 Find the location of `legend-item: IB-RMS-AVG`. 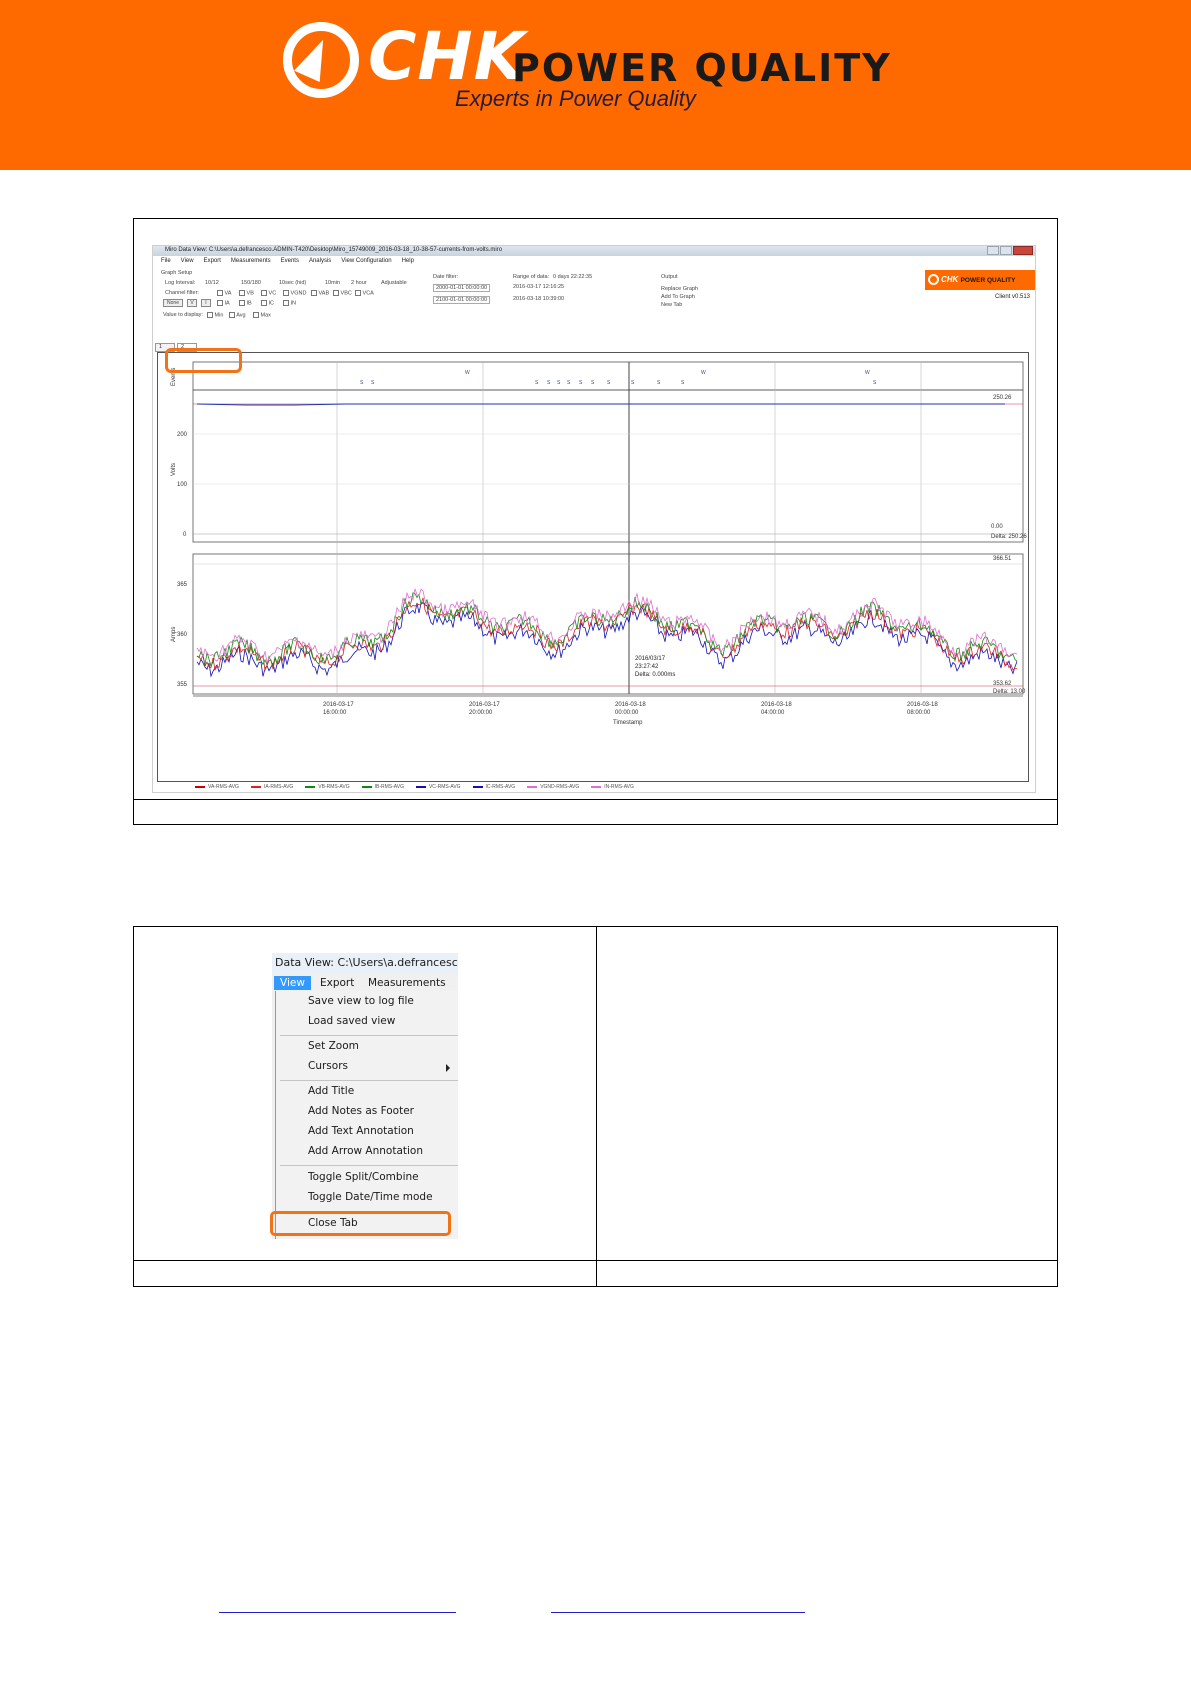

legend-item: IB-RMS-AVG is located at coordinates (382, 787).